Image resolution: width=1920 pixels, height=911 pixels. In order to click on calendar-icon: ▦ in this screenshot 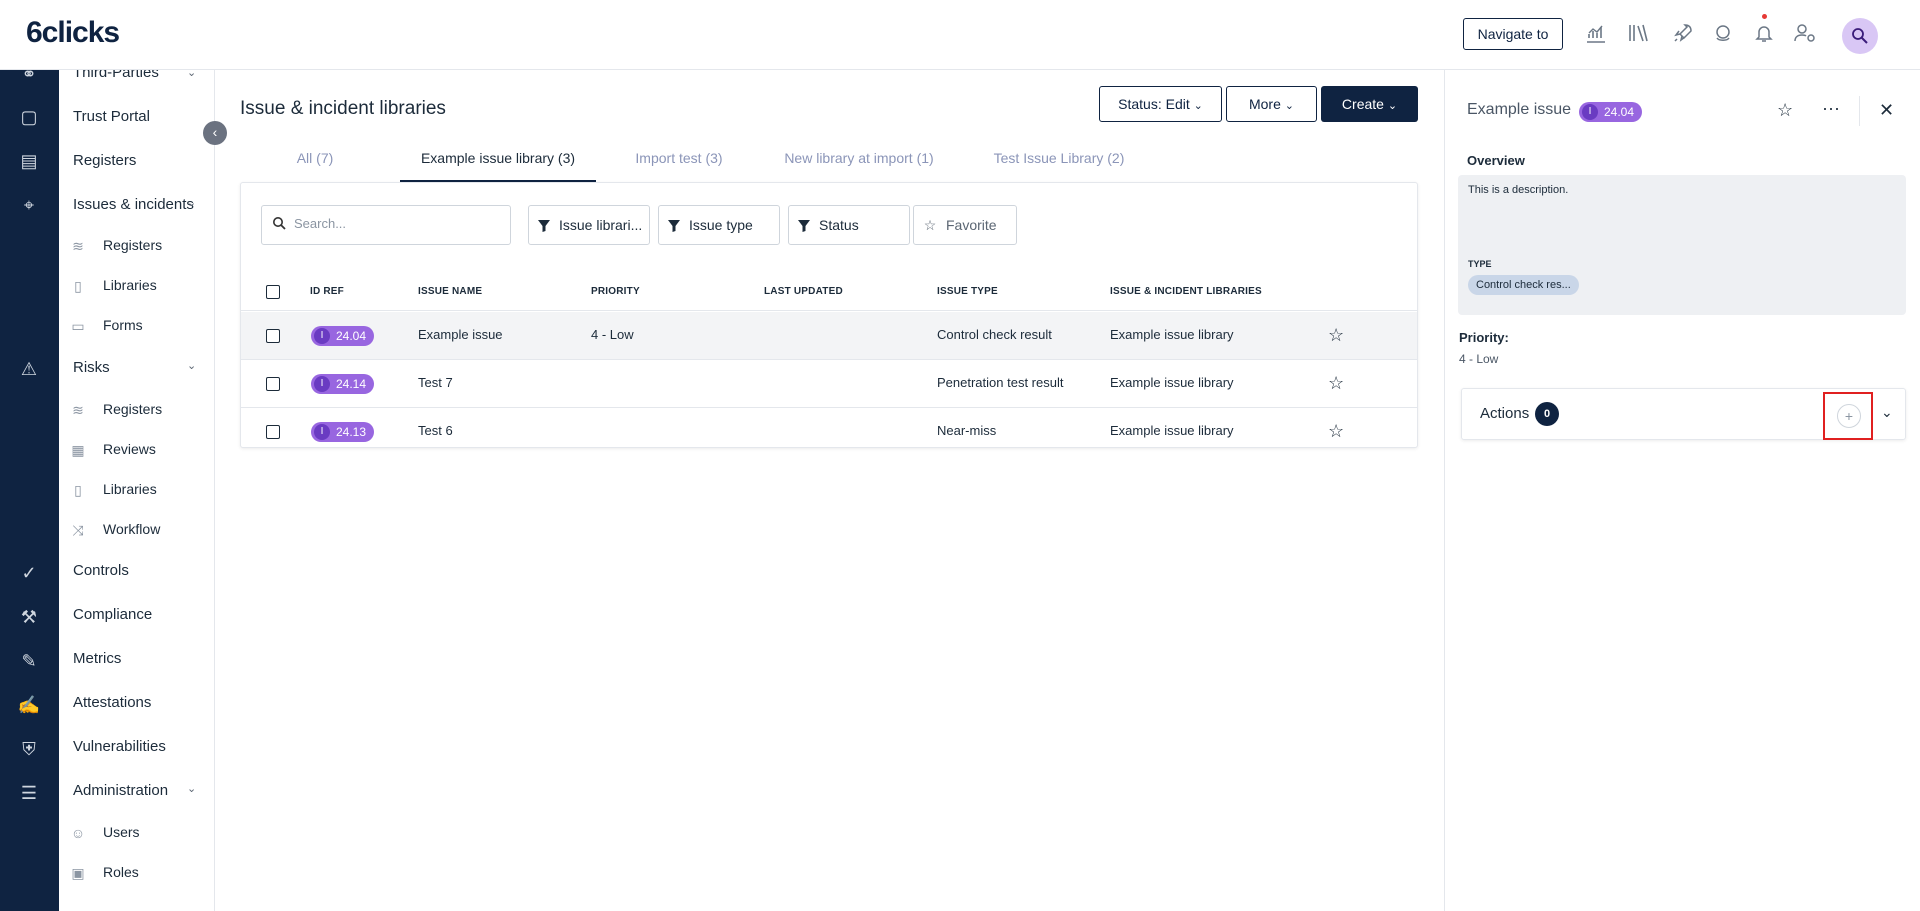, I will do `click(78, 450)`.